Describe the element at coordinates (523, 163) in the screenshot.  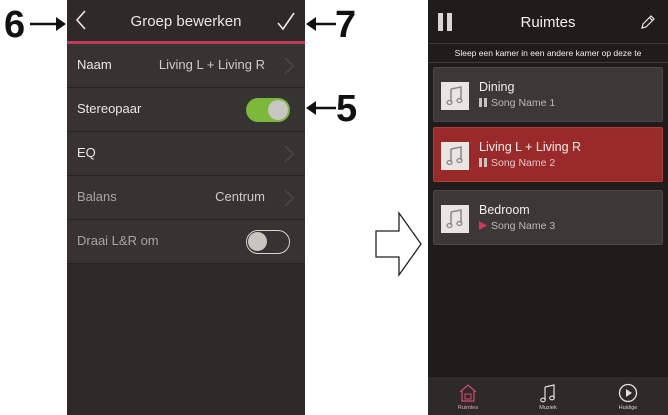
I see `song-name: Song Name 2` at that location.